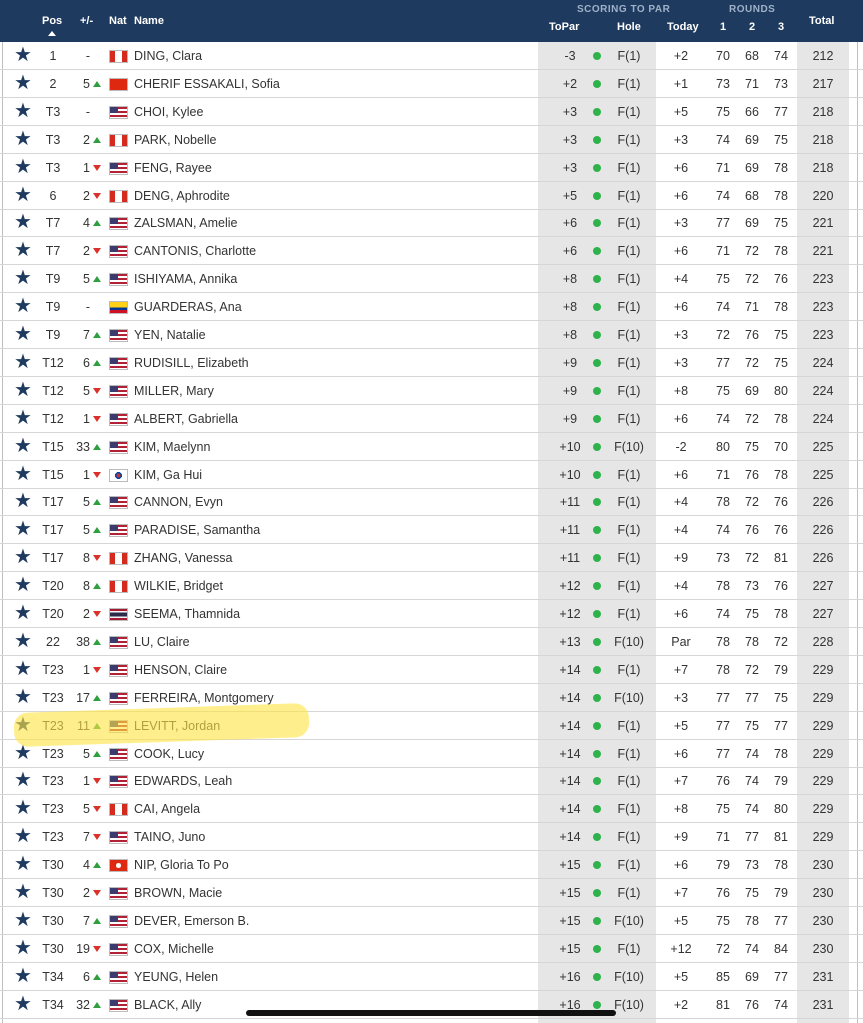 The height and width of the screenshot is (1023, 863). Describe the element at coordinates (167, 1005) in the screenshot. I see `player-name: BLACK, Ally` at that location.